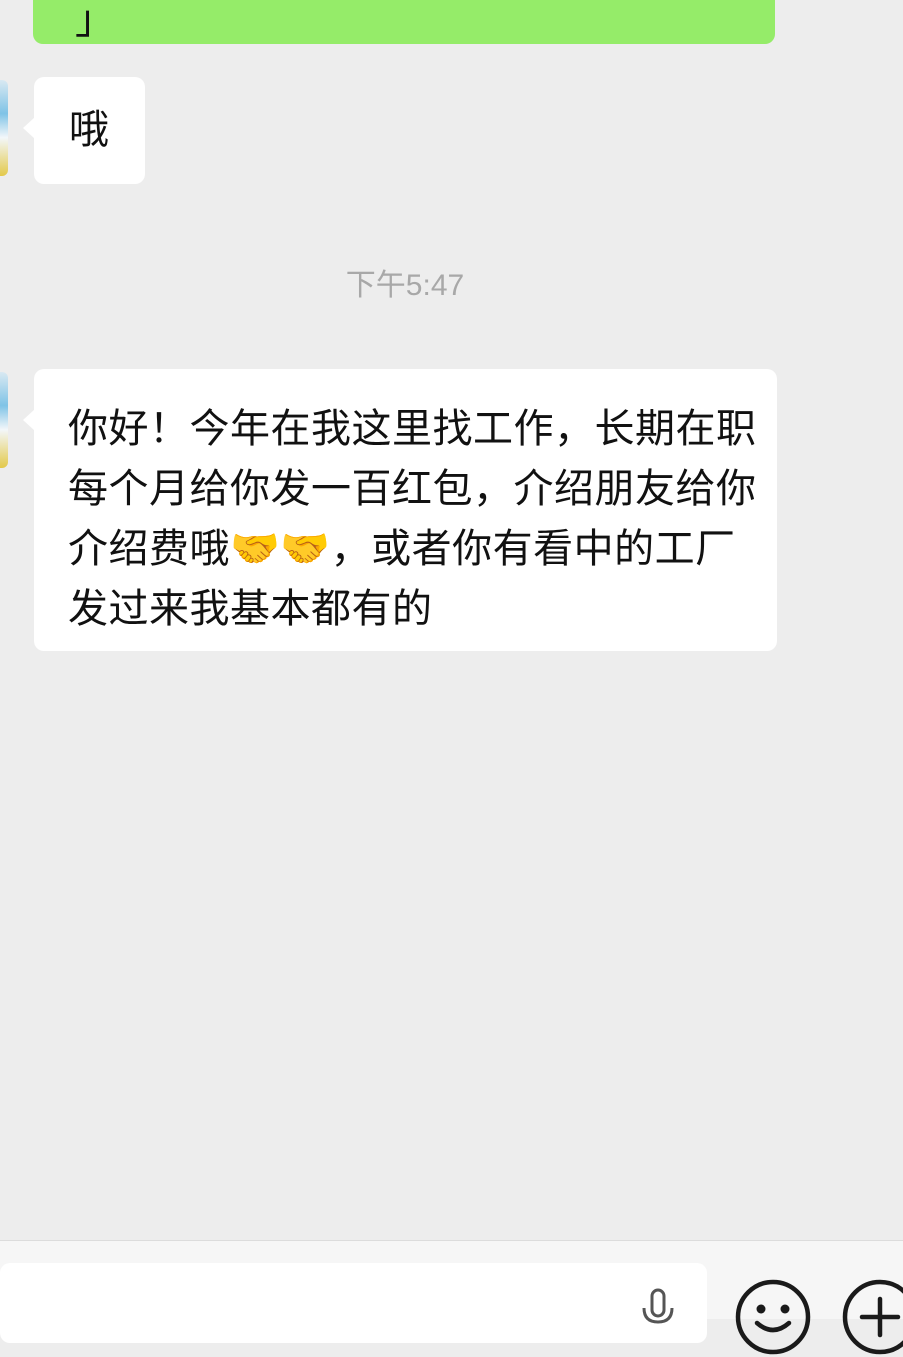  Describe the element at coordinates (405, 285) in the screenshot. I see `message-timestamp: 下午5:47` at that location.